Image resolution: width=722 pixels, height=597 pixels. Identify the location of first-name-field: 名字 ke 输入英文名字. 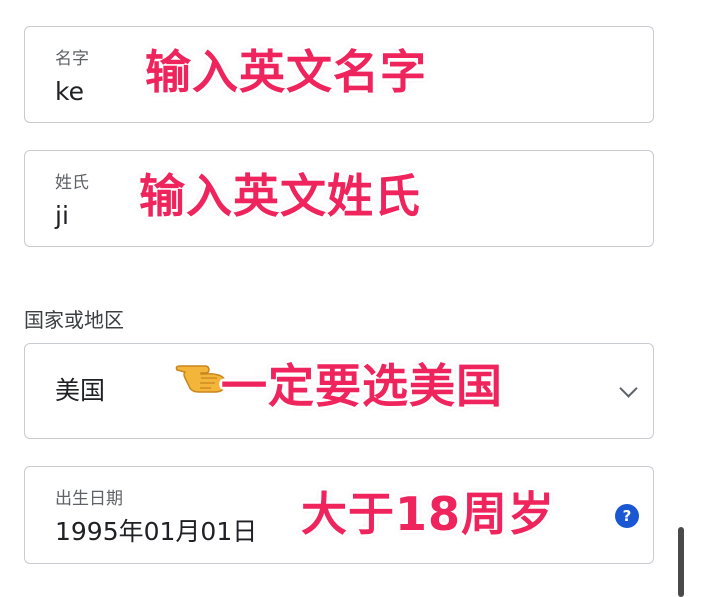
(339, 74).